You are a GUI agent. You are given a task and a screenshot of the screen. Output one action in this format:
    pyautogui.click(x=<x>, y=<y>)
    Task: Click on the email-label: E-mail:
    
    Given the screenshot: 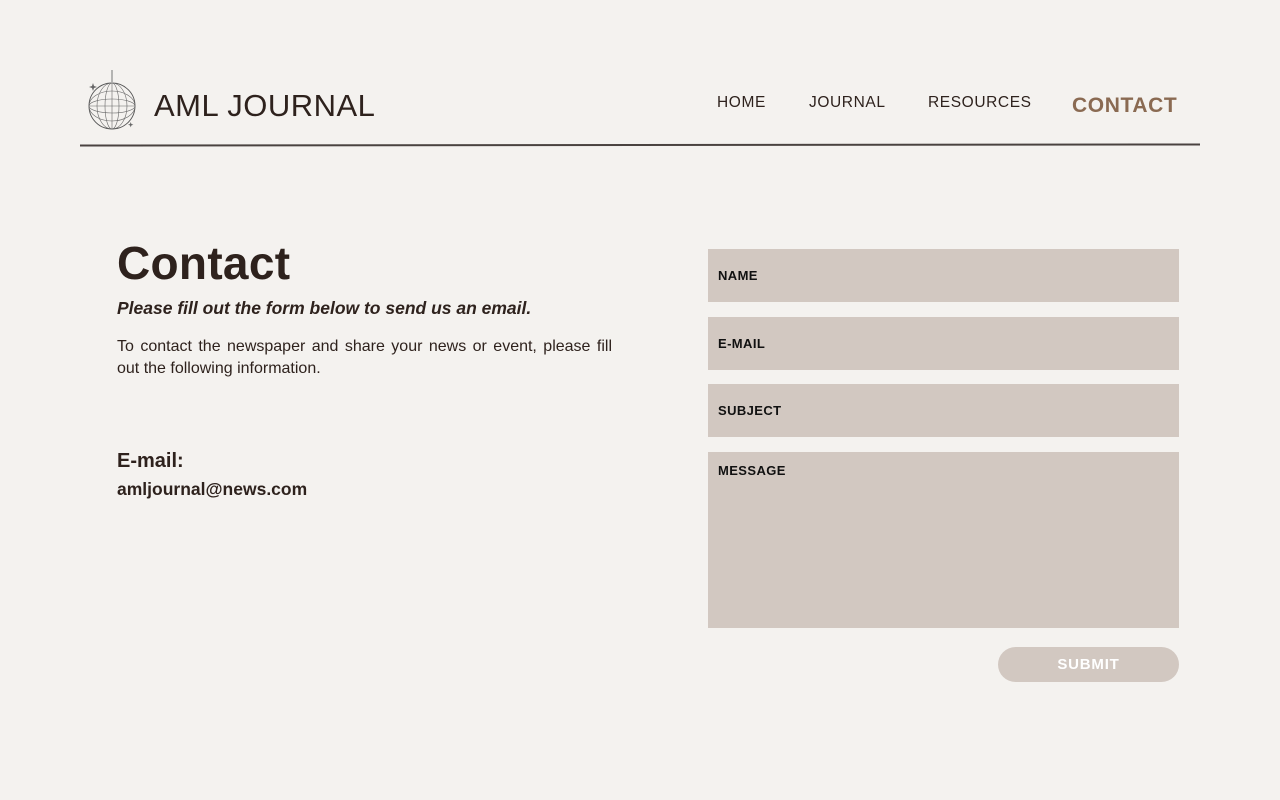 What is the action you would take?
    pyautogui.click(x=150, y=461)
    